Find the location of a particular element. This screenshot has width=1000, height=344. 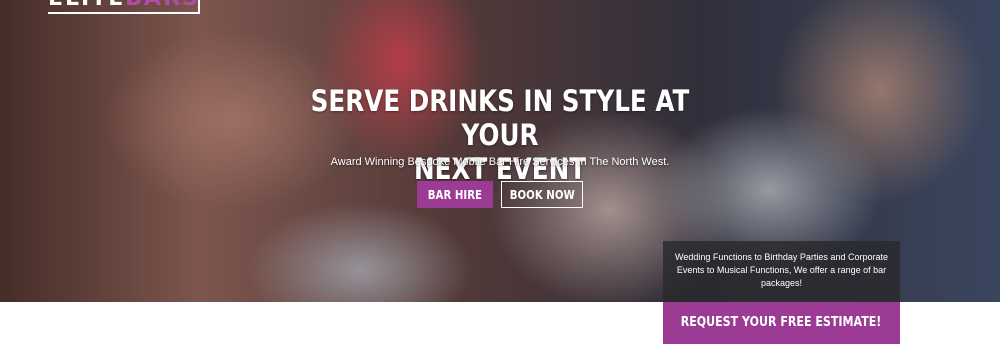

book-now-button: BOOK NOW is located at coordinates (542, 194).